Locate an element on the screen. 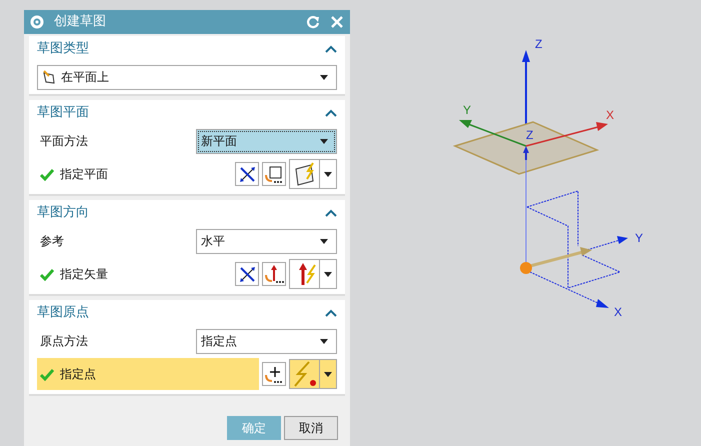 Image resolution: width=701 pixels, height=446 pixels. section-title: 草图方向 is located at coordinates (63, 213).